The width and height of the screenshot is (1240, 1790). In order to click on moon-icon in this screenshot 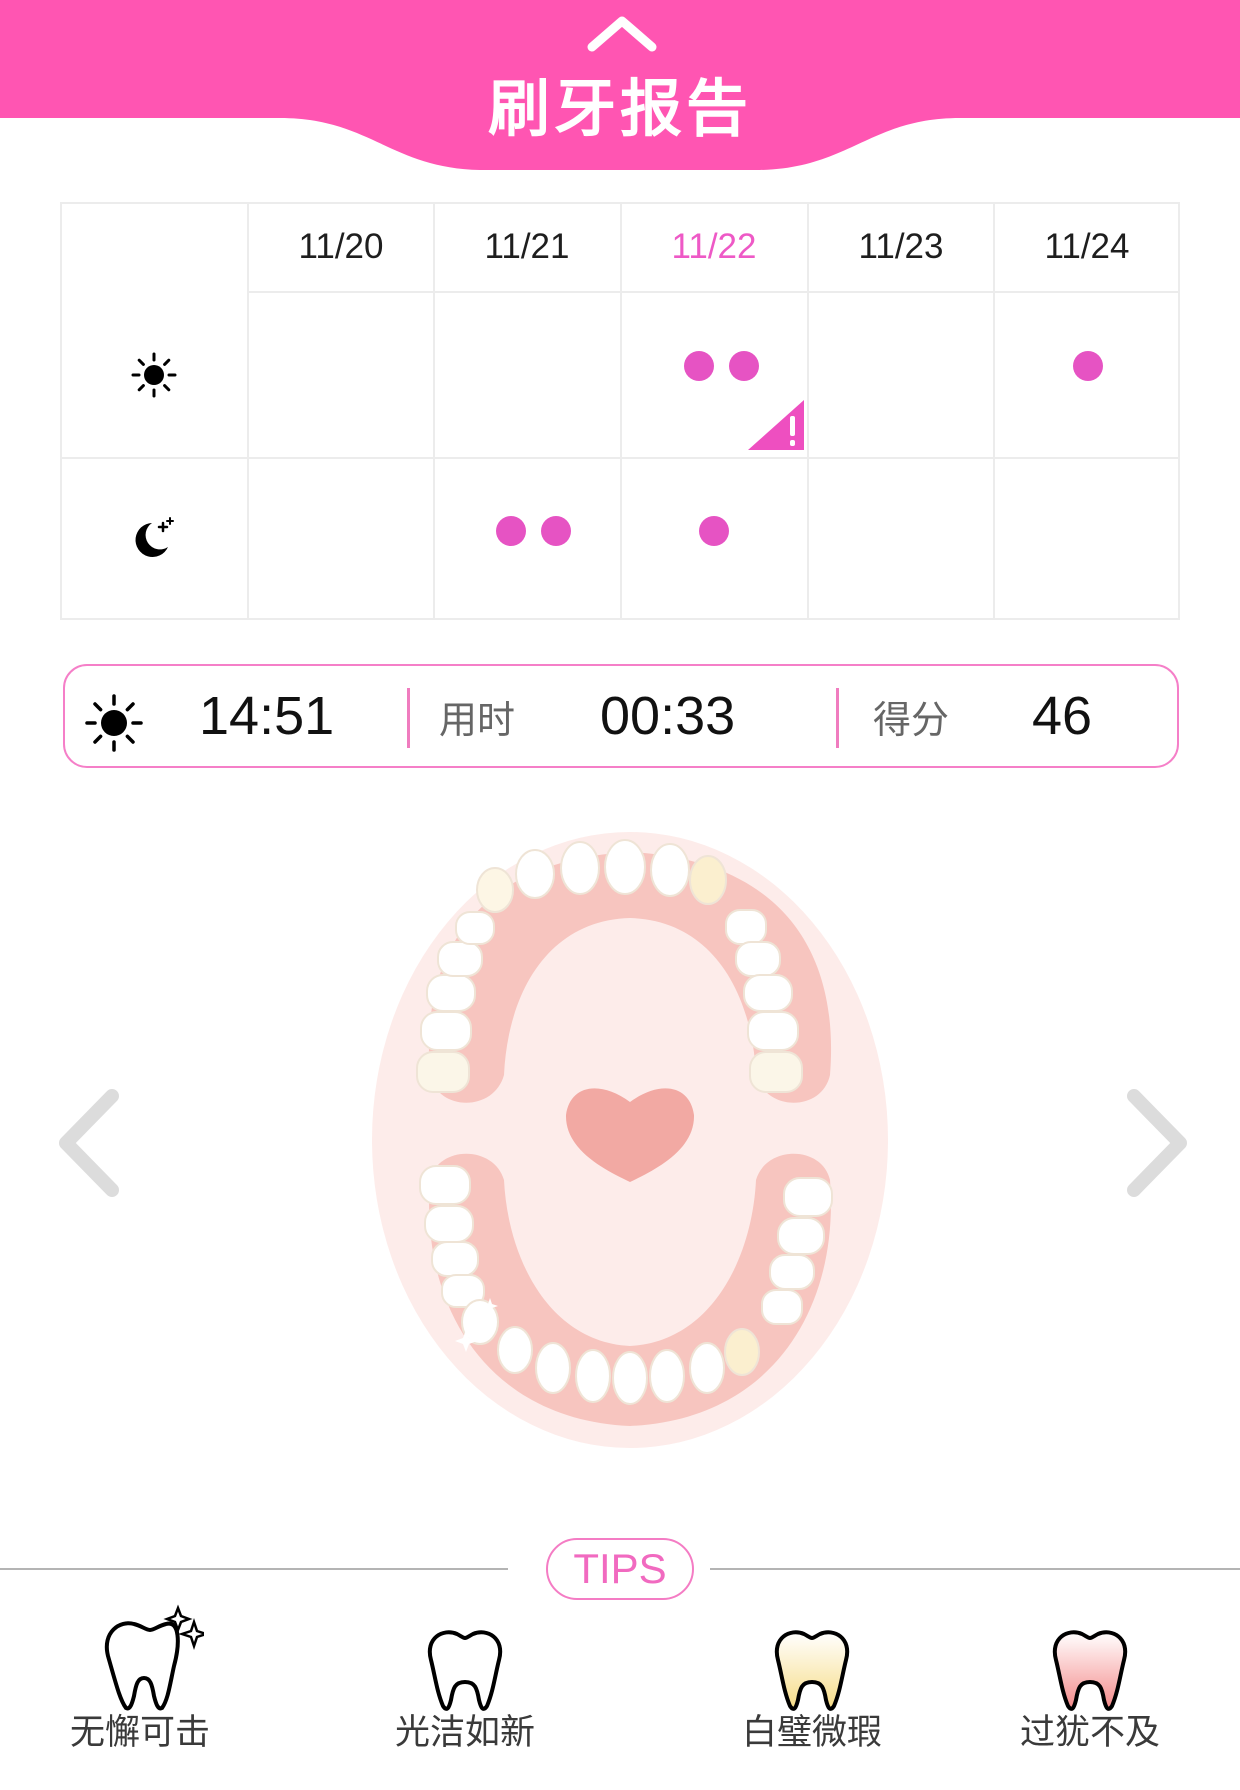, I will do `click(154, 537)`.